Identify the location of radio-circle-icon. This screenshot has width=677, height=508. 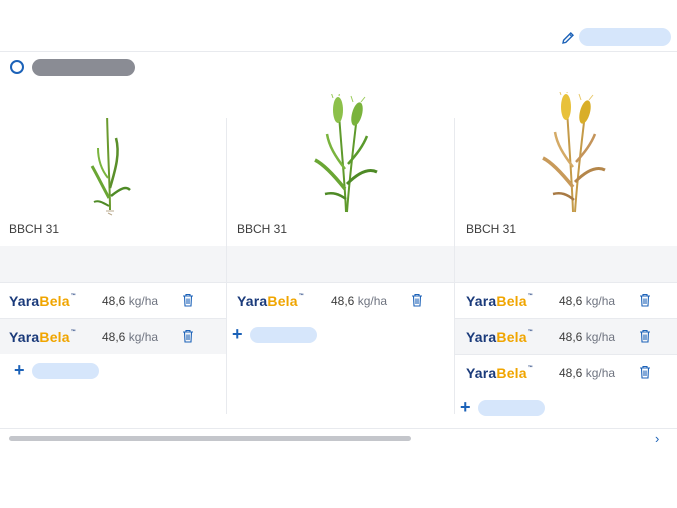
(17, 67).